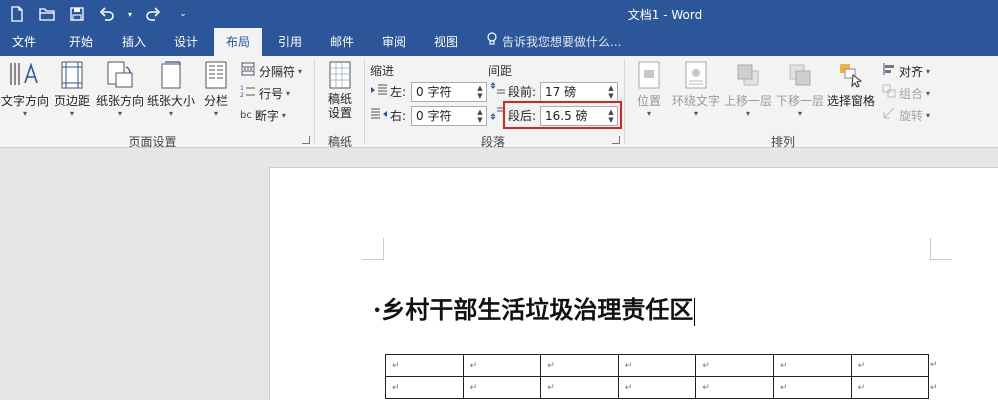 The height and width of the screenshot is (400, 998). What do you see at coordinates (696, 93) in the screenshot?
I see `wrap-text-button: 环绕文字 ▾` at bounding box center [696, 93].